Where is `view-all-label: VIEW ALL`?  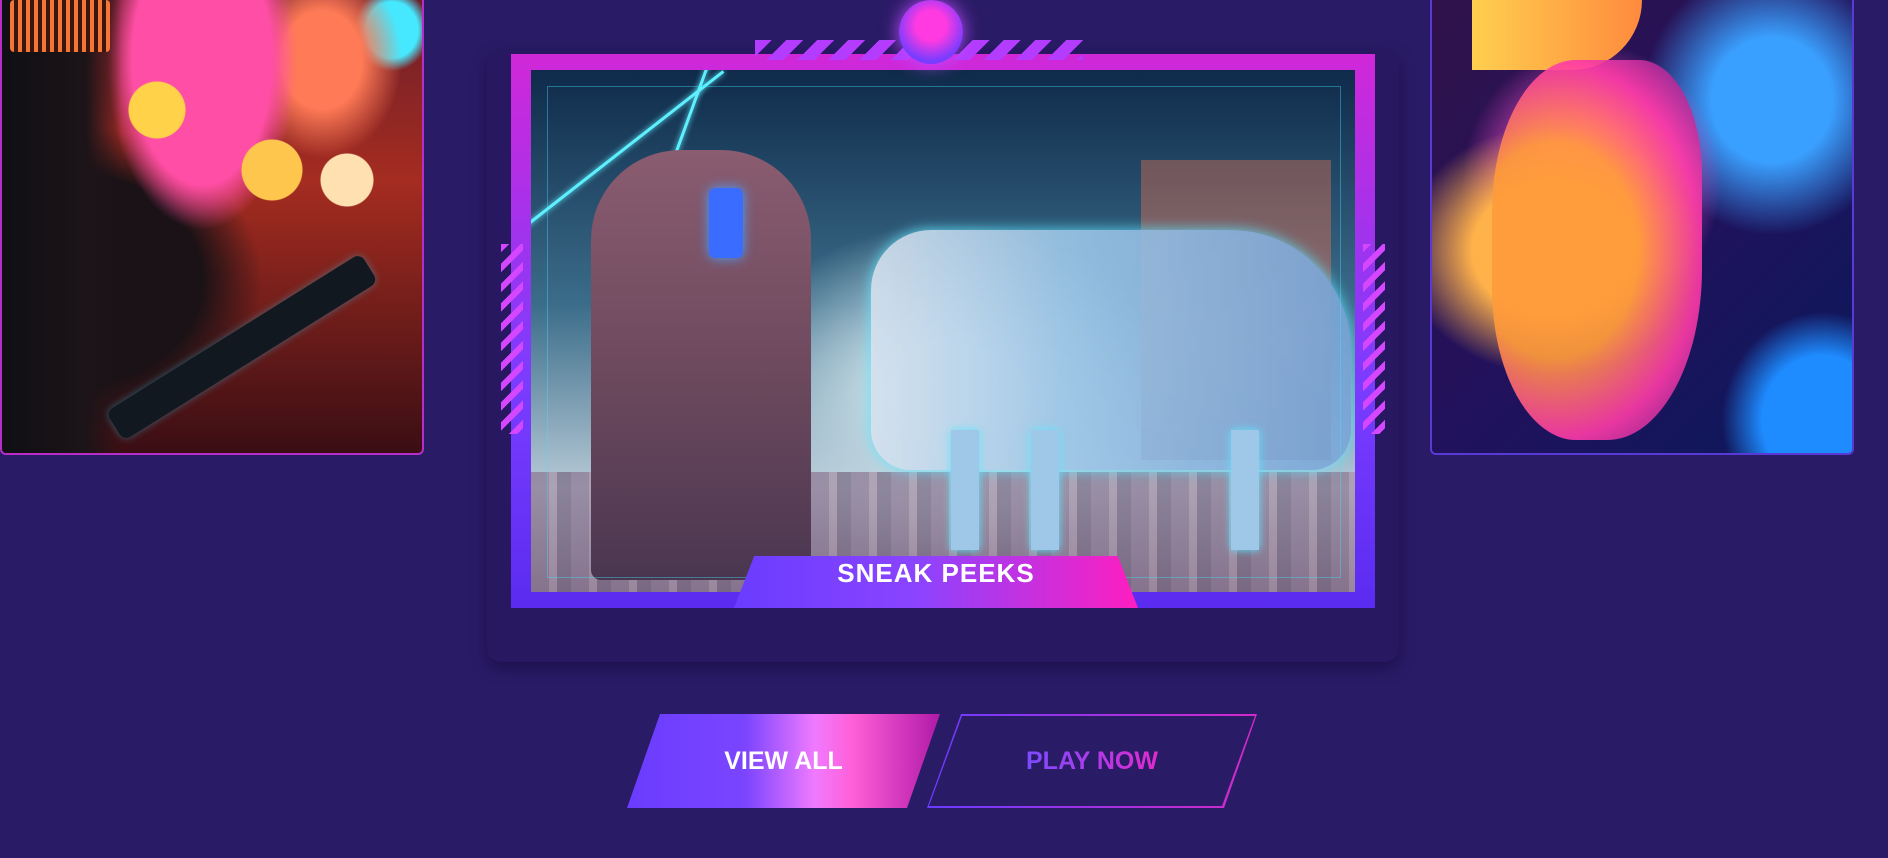 view-all-label: VIEW ALL is located at coordinates (783, 760).